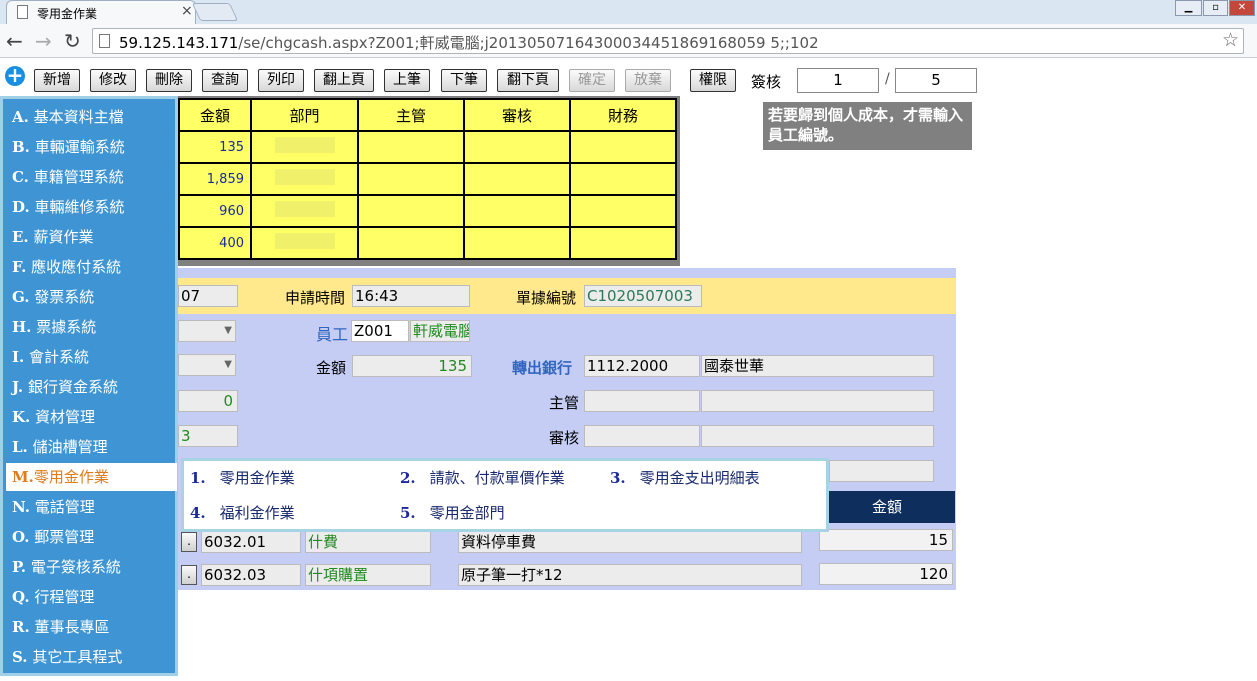 This screenshot has width=1257, height=681. Describe the element at coordinates (886, 540) in the screenshot. I see `detail-amount-field: 15` at that location.